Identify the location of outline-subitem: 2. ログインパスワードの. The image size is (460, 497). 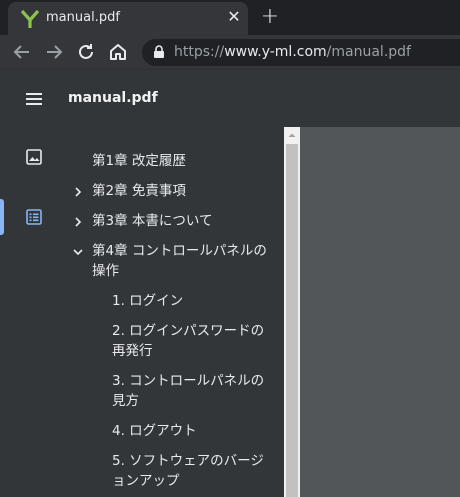
(188, 331).